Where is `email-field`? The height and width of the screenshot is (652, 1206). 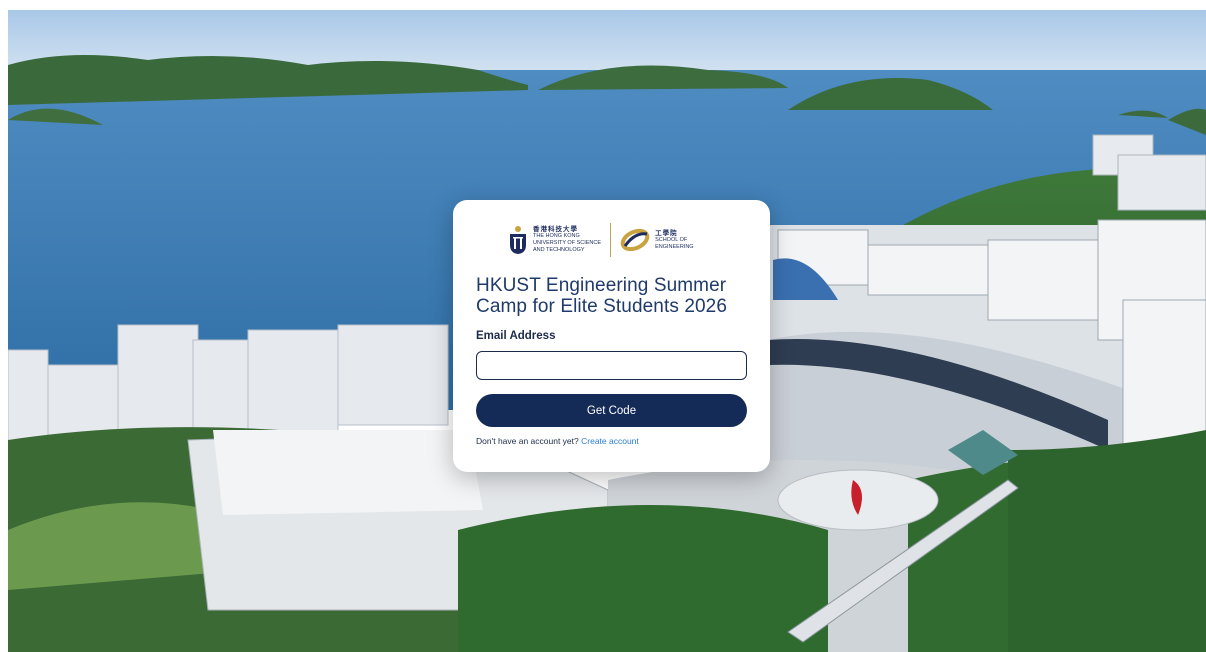 email-field is located at coordinates (611, 365).